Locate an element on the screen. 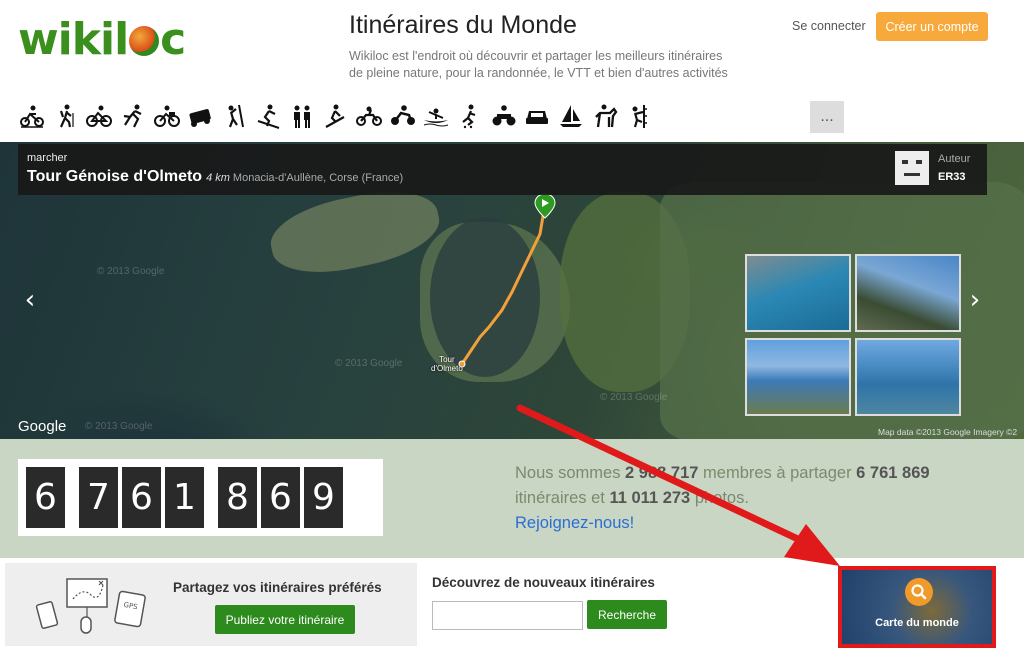  member-count: 2 988 717 is located at coordinates (662, 473).